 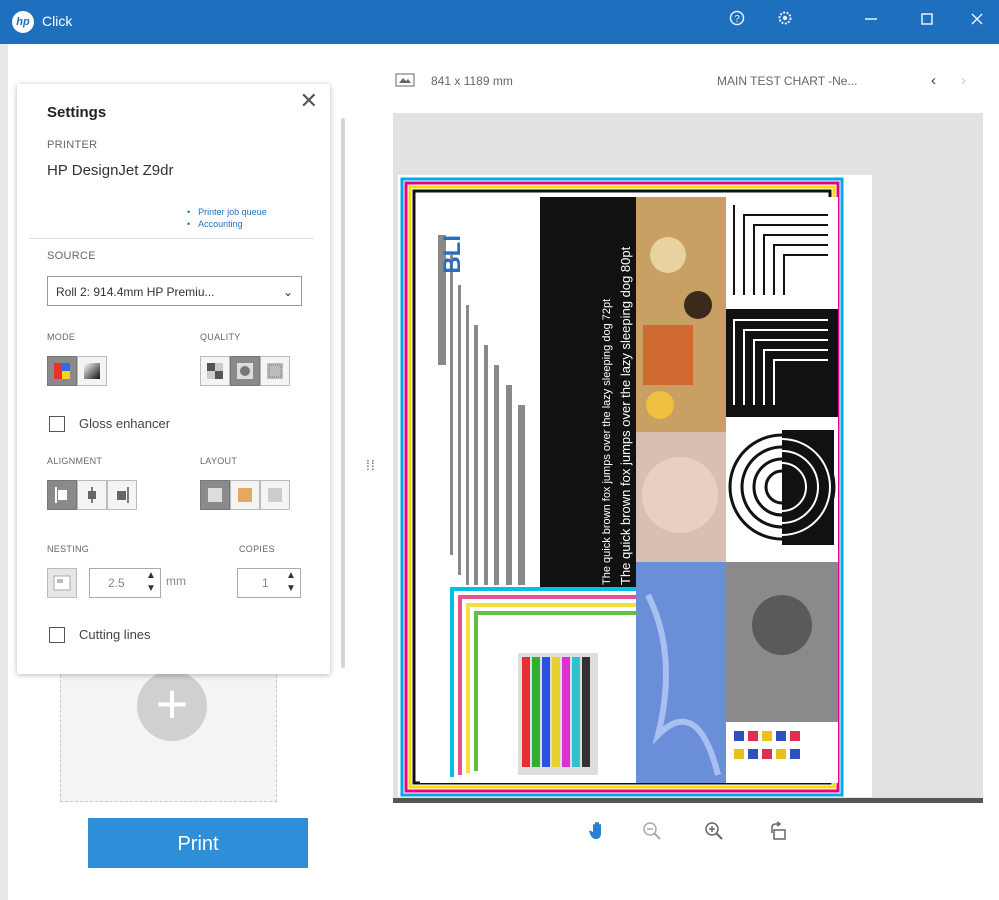 I want to click on preview-bottom-edge, so click(x=688, y=800).